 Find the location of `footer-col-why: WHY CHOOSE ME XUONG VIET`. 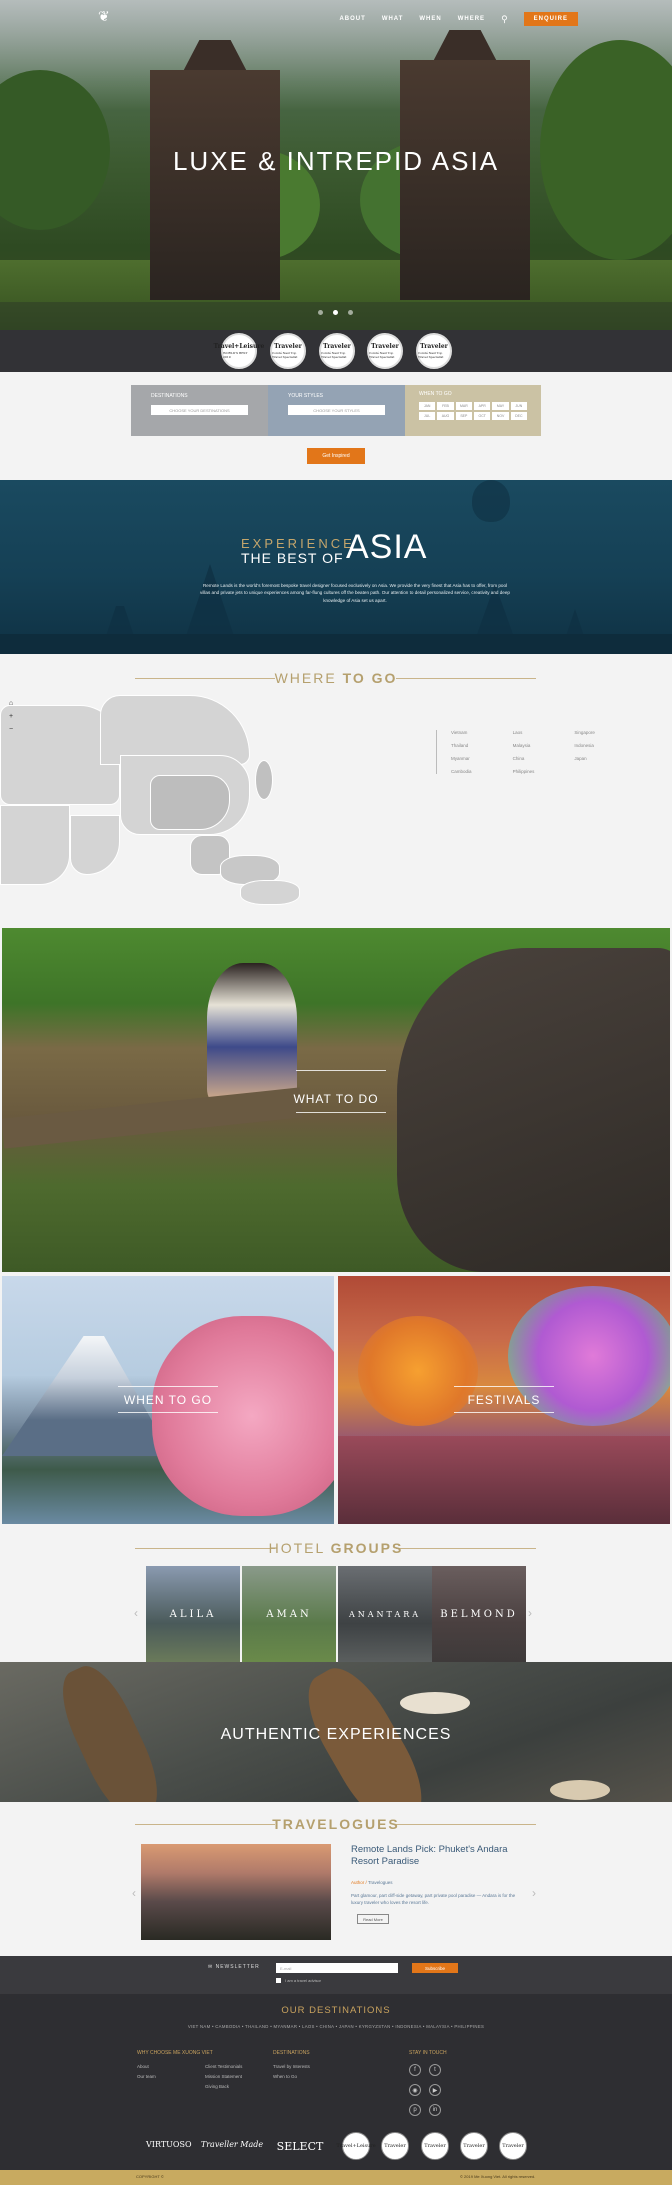

footer-col-why: WHY CHOOSE ME XUONG VIET is located at coordinates (175, 2053).